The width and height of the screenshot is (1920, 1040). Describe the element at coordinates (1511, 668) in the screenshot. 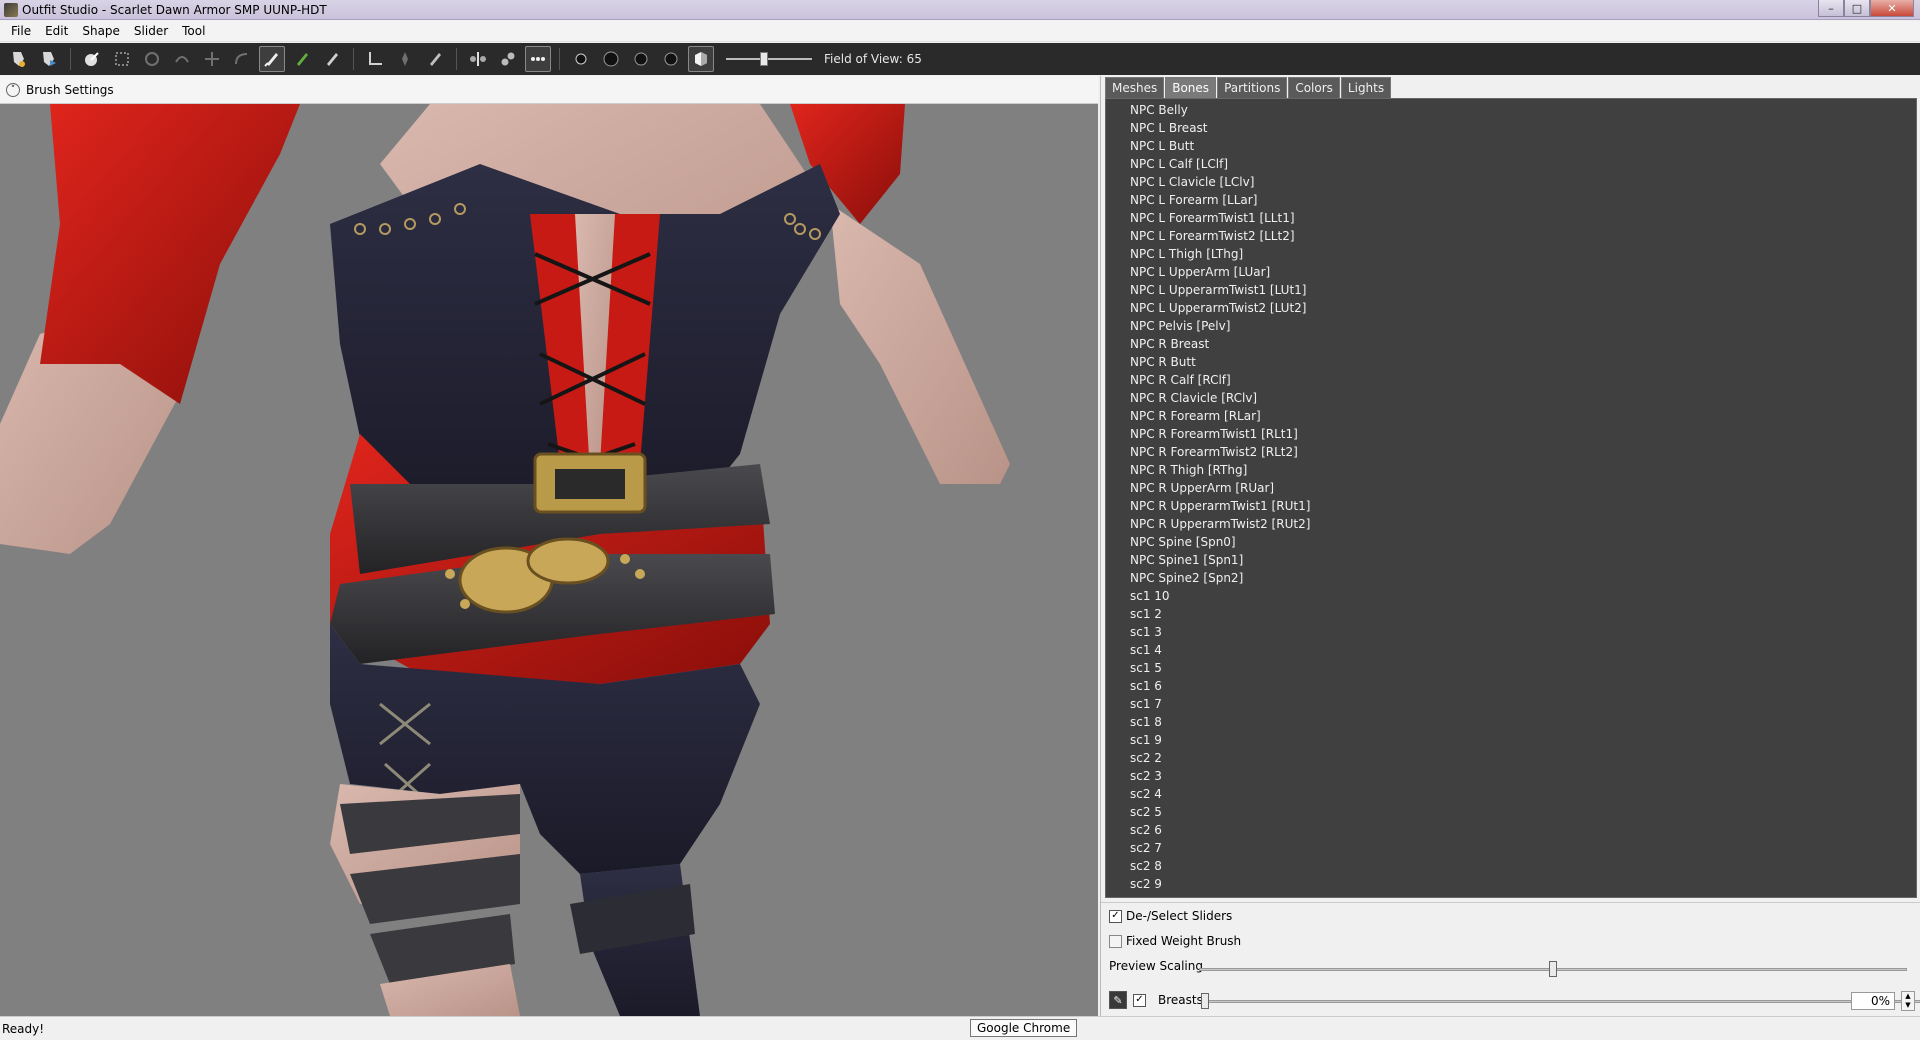

I see `bone-list-item: sc1 5` at that location.